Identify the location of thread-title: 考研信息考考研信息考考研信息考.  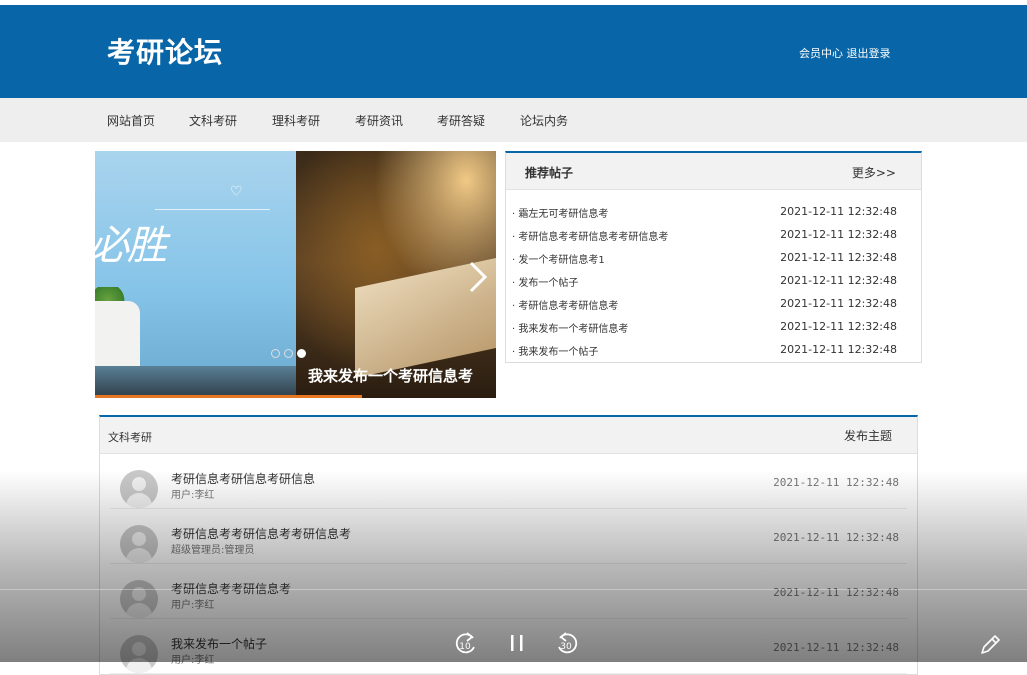
(261, 533).